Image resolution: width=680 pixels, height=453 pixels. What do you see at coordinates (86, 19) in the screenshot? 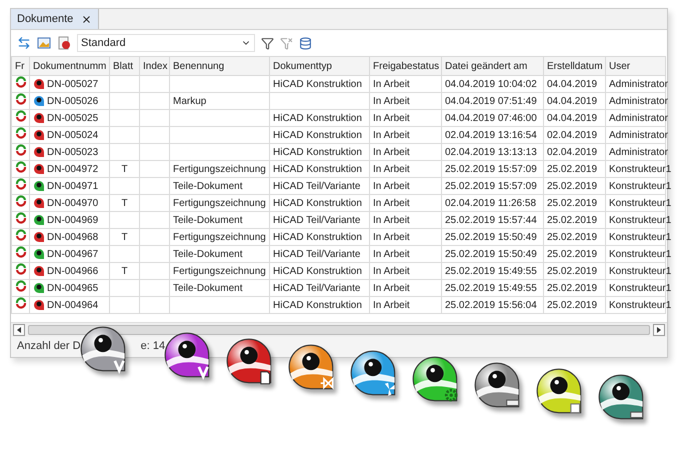
I see `close-icon` at bounding box center [86, 19].